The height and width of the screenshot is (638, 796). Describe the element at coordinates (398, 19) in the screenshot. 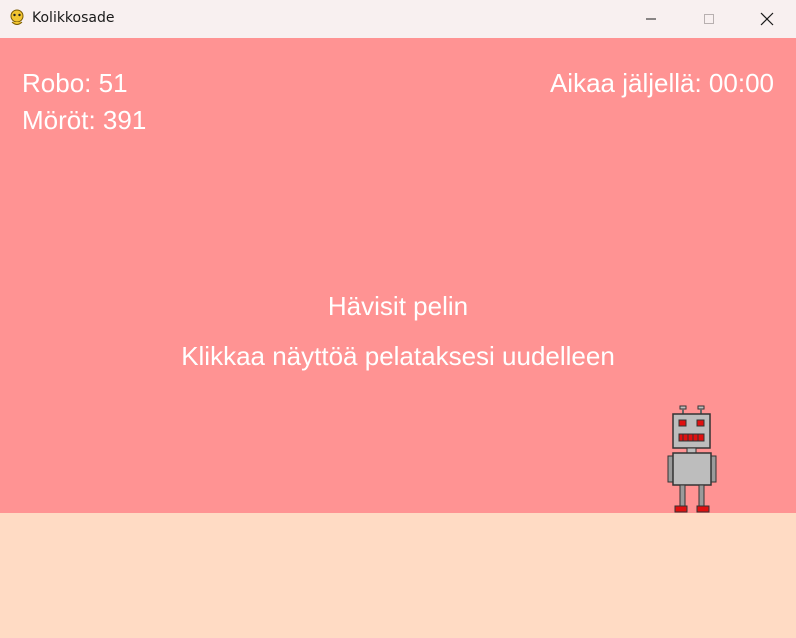

I see `title-bar: Kolikkosade` at that location.